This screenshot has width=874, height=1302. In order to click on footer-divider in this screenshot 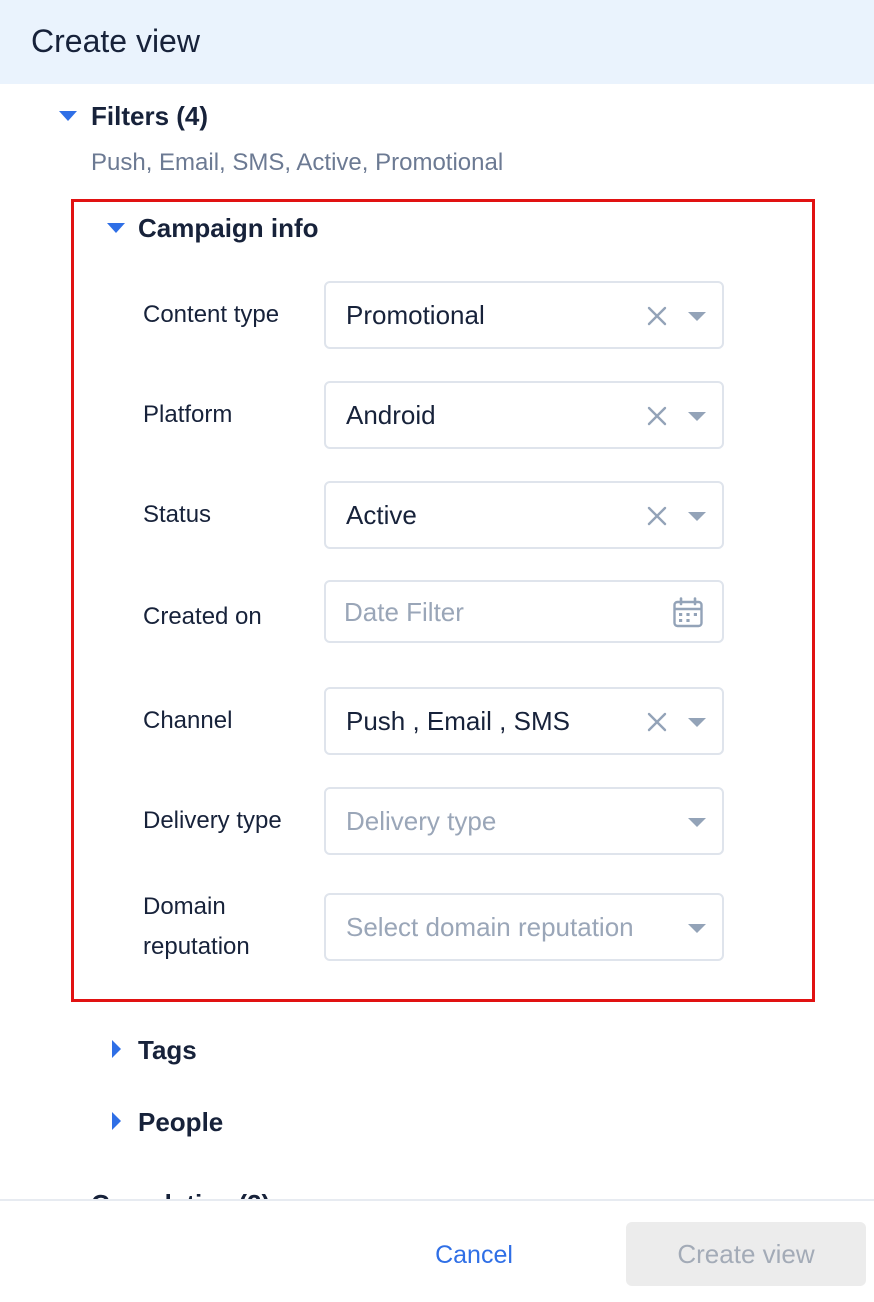, I will do `click(437, 1200)`.